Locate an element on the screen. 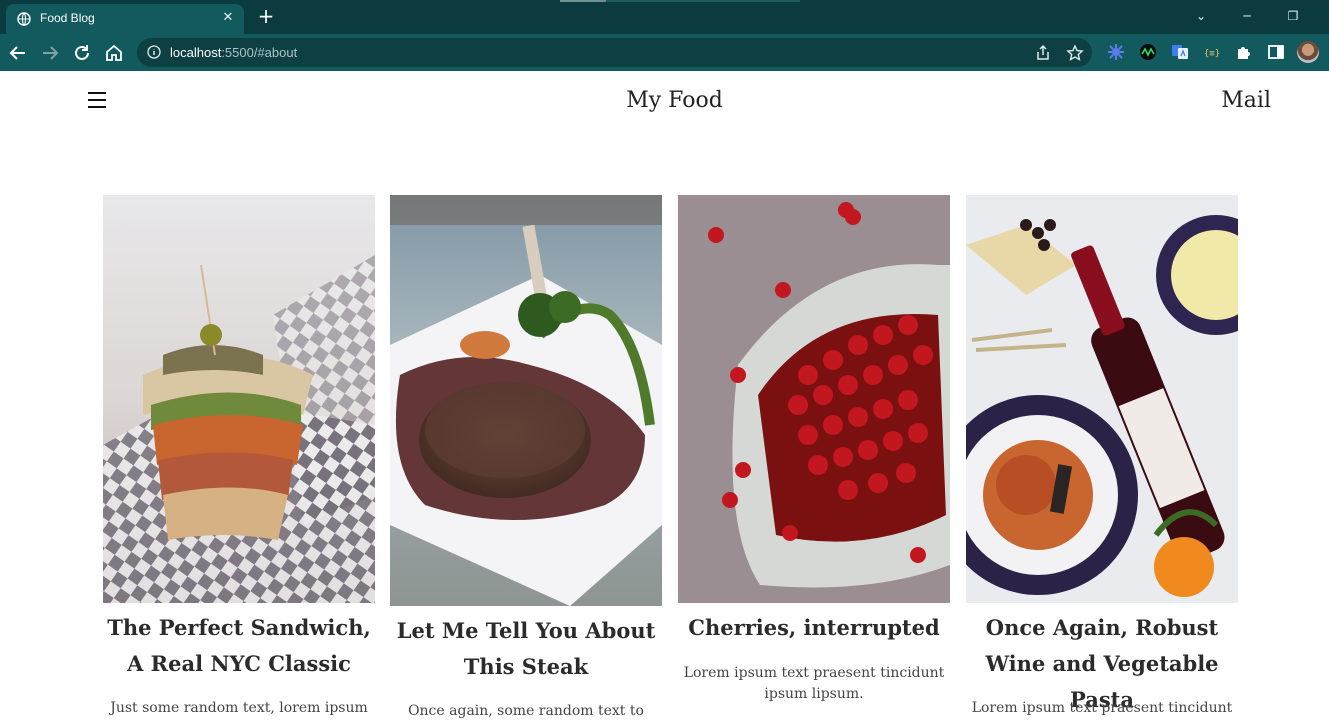  card-image-steak is located at coordinates (526, 400).